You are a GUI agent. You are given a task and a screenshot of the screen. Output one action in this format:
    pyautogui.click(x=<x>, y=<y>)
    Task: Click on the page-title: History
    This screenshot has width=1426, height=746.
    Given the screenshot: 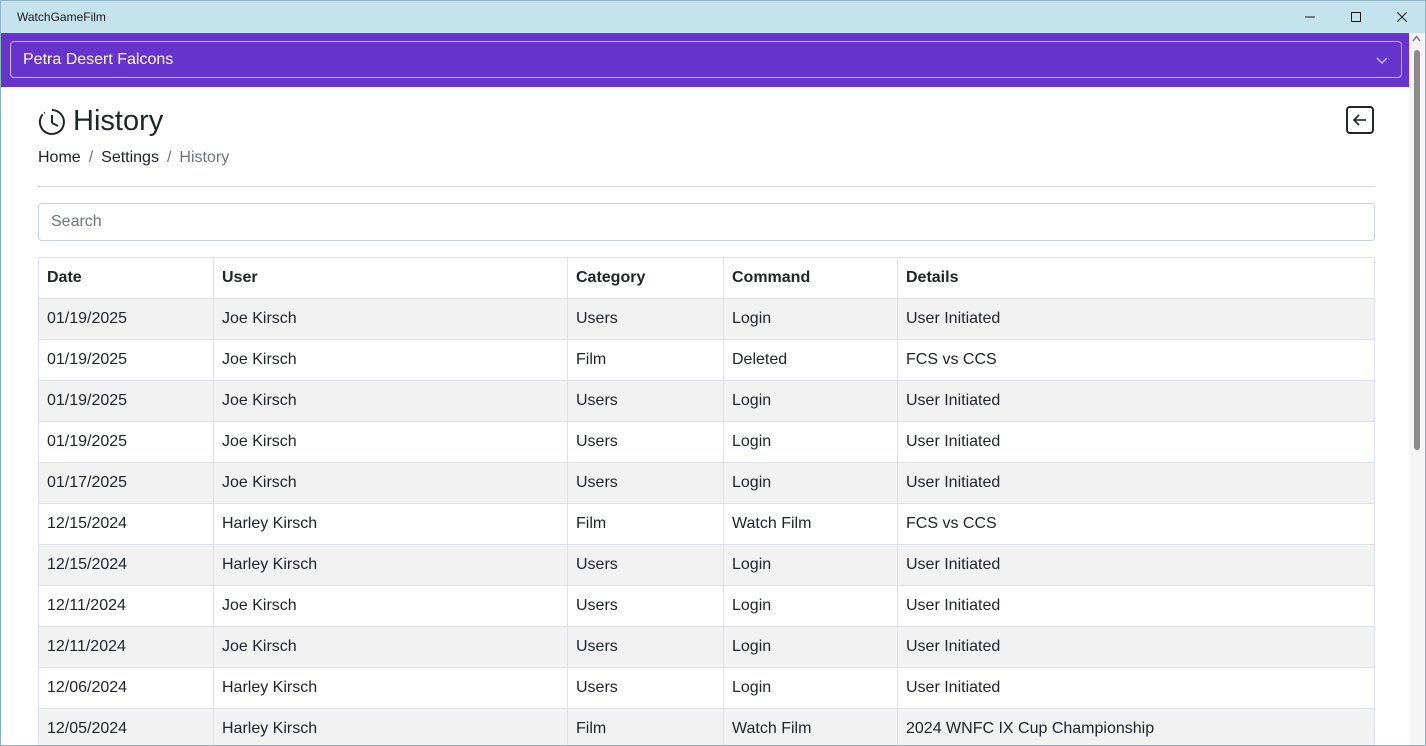 What is the action you would take?
    pyautogui.click(x=118, y=121)
    